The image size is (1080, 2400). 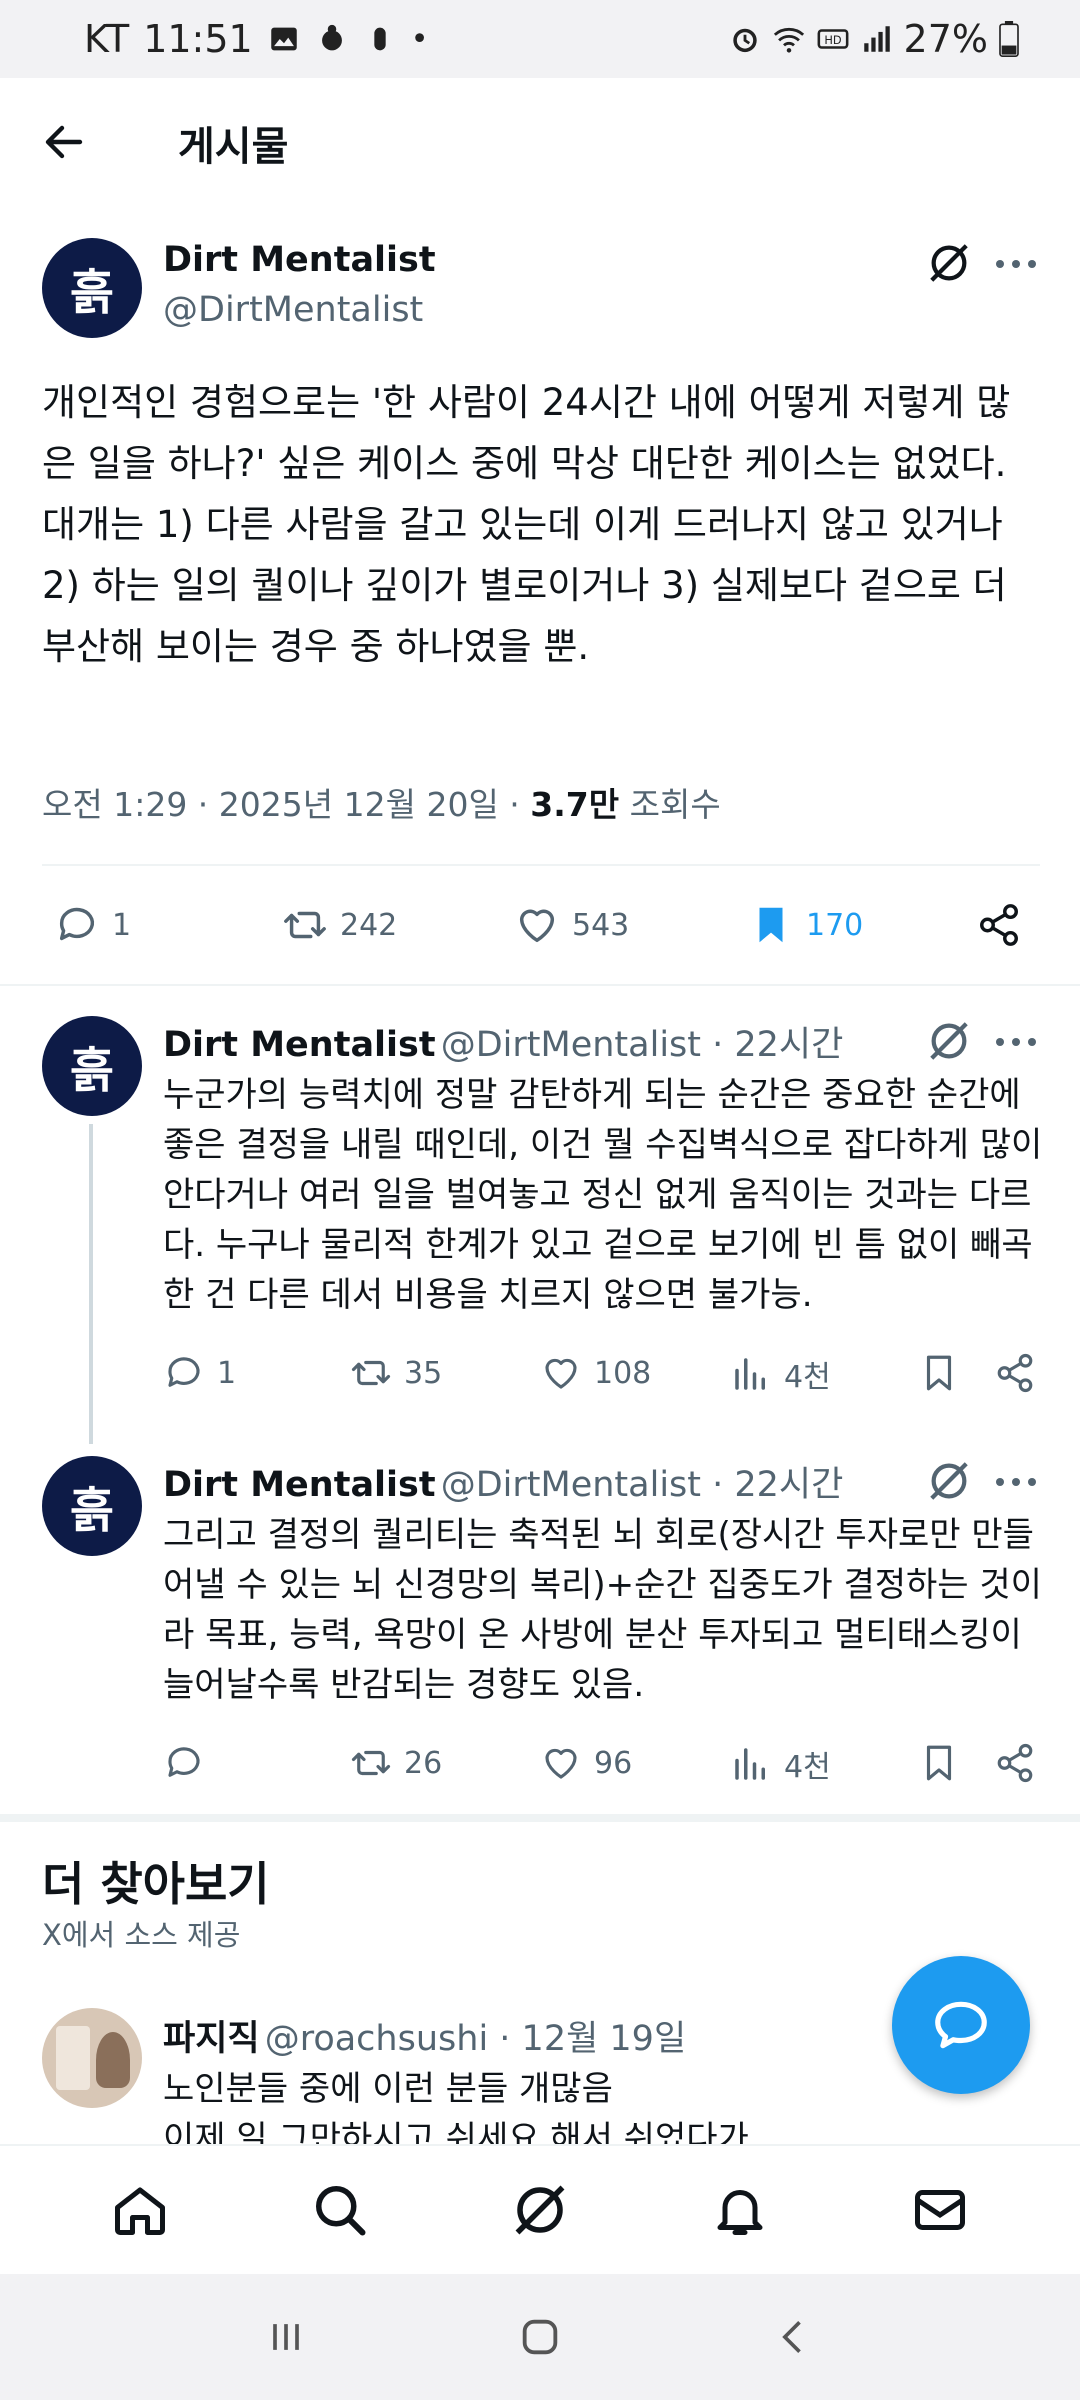 What do you see at coordinates (64, 142) in the screenshot?
I see `back-arrow-icon` at bounding box center [64, 142].